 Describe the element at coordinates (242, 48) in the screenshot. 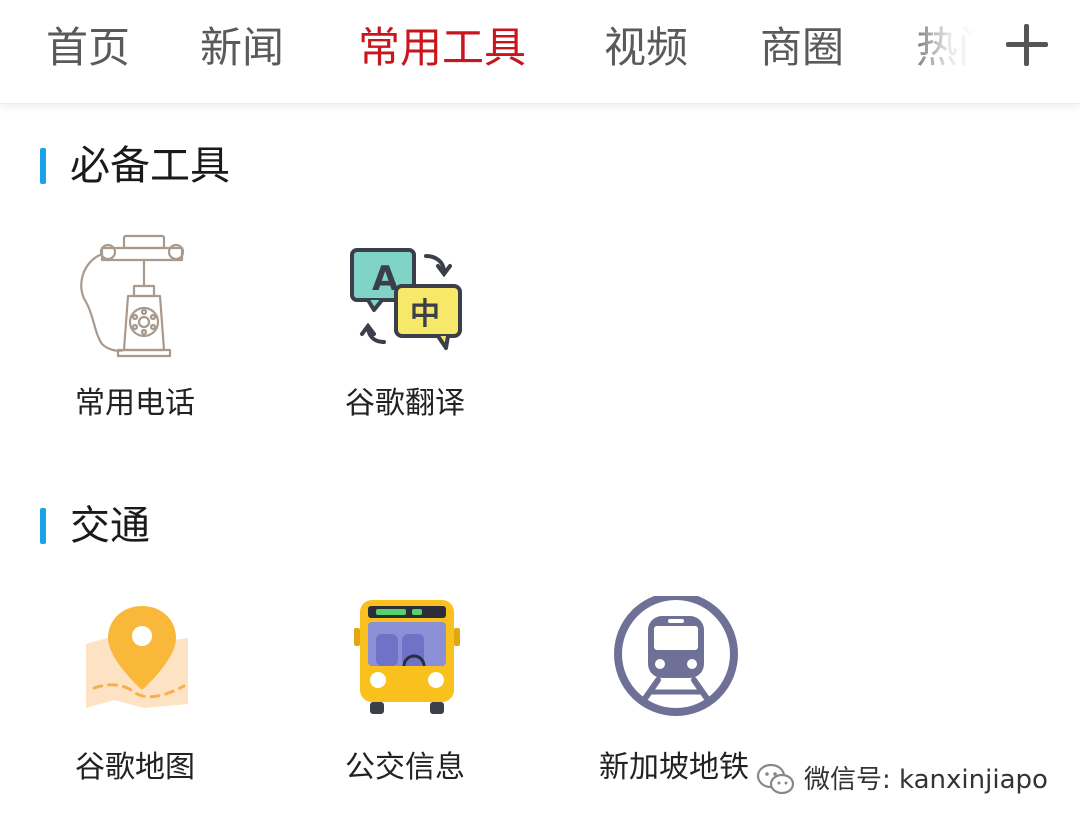

I see `tab-news: 新闻` at that location.